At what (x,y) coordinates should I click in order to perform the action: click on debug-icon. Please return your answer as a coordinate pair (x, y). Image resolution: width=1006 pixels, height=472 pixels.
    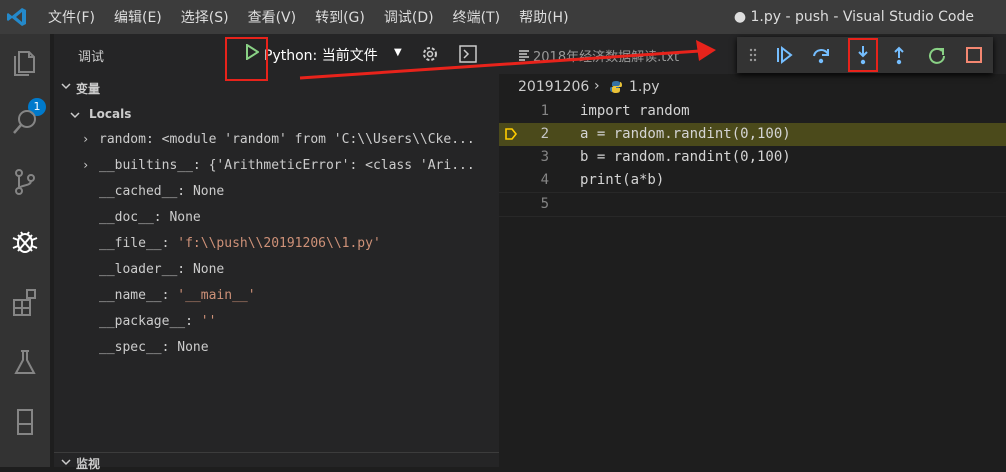
    Looking at the image, I should click on (25, 242).